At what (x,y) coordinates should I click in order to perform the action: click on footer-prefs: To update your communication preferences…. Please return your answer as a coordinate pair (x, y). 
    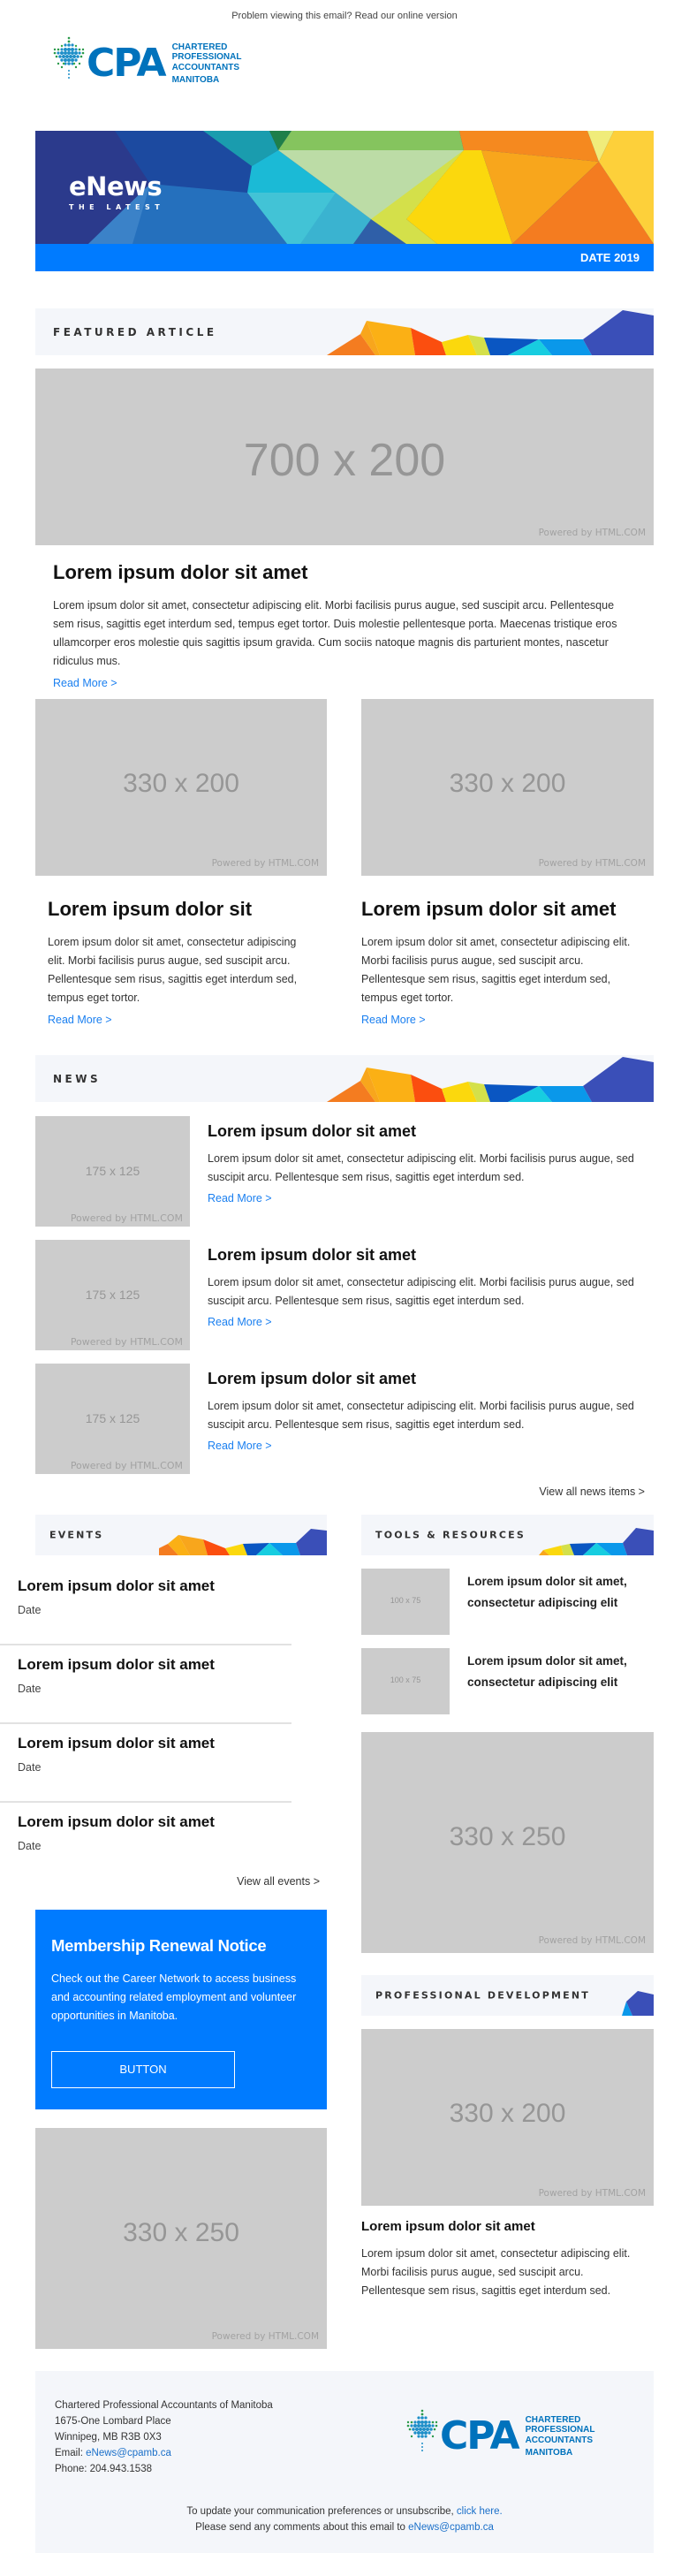
    Looking at the image, I should click on (344, 2511).